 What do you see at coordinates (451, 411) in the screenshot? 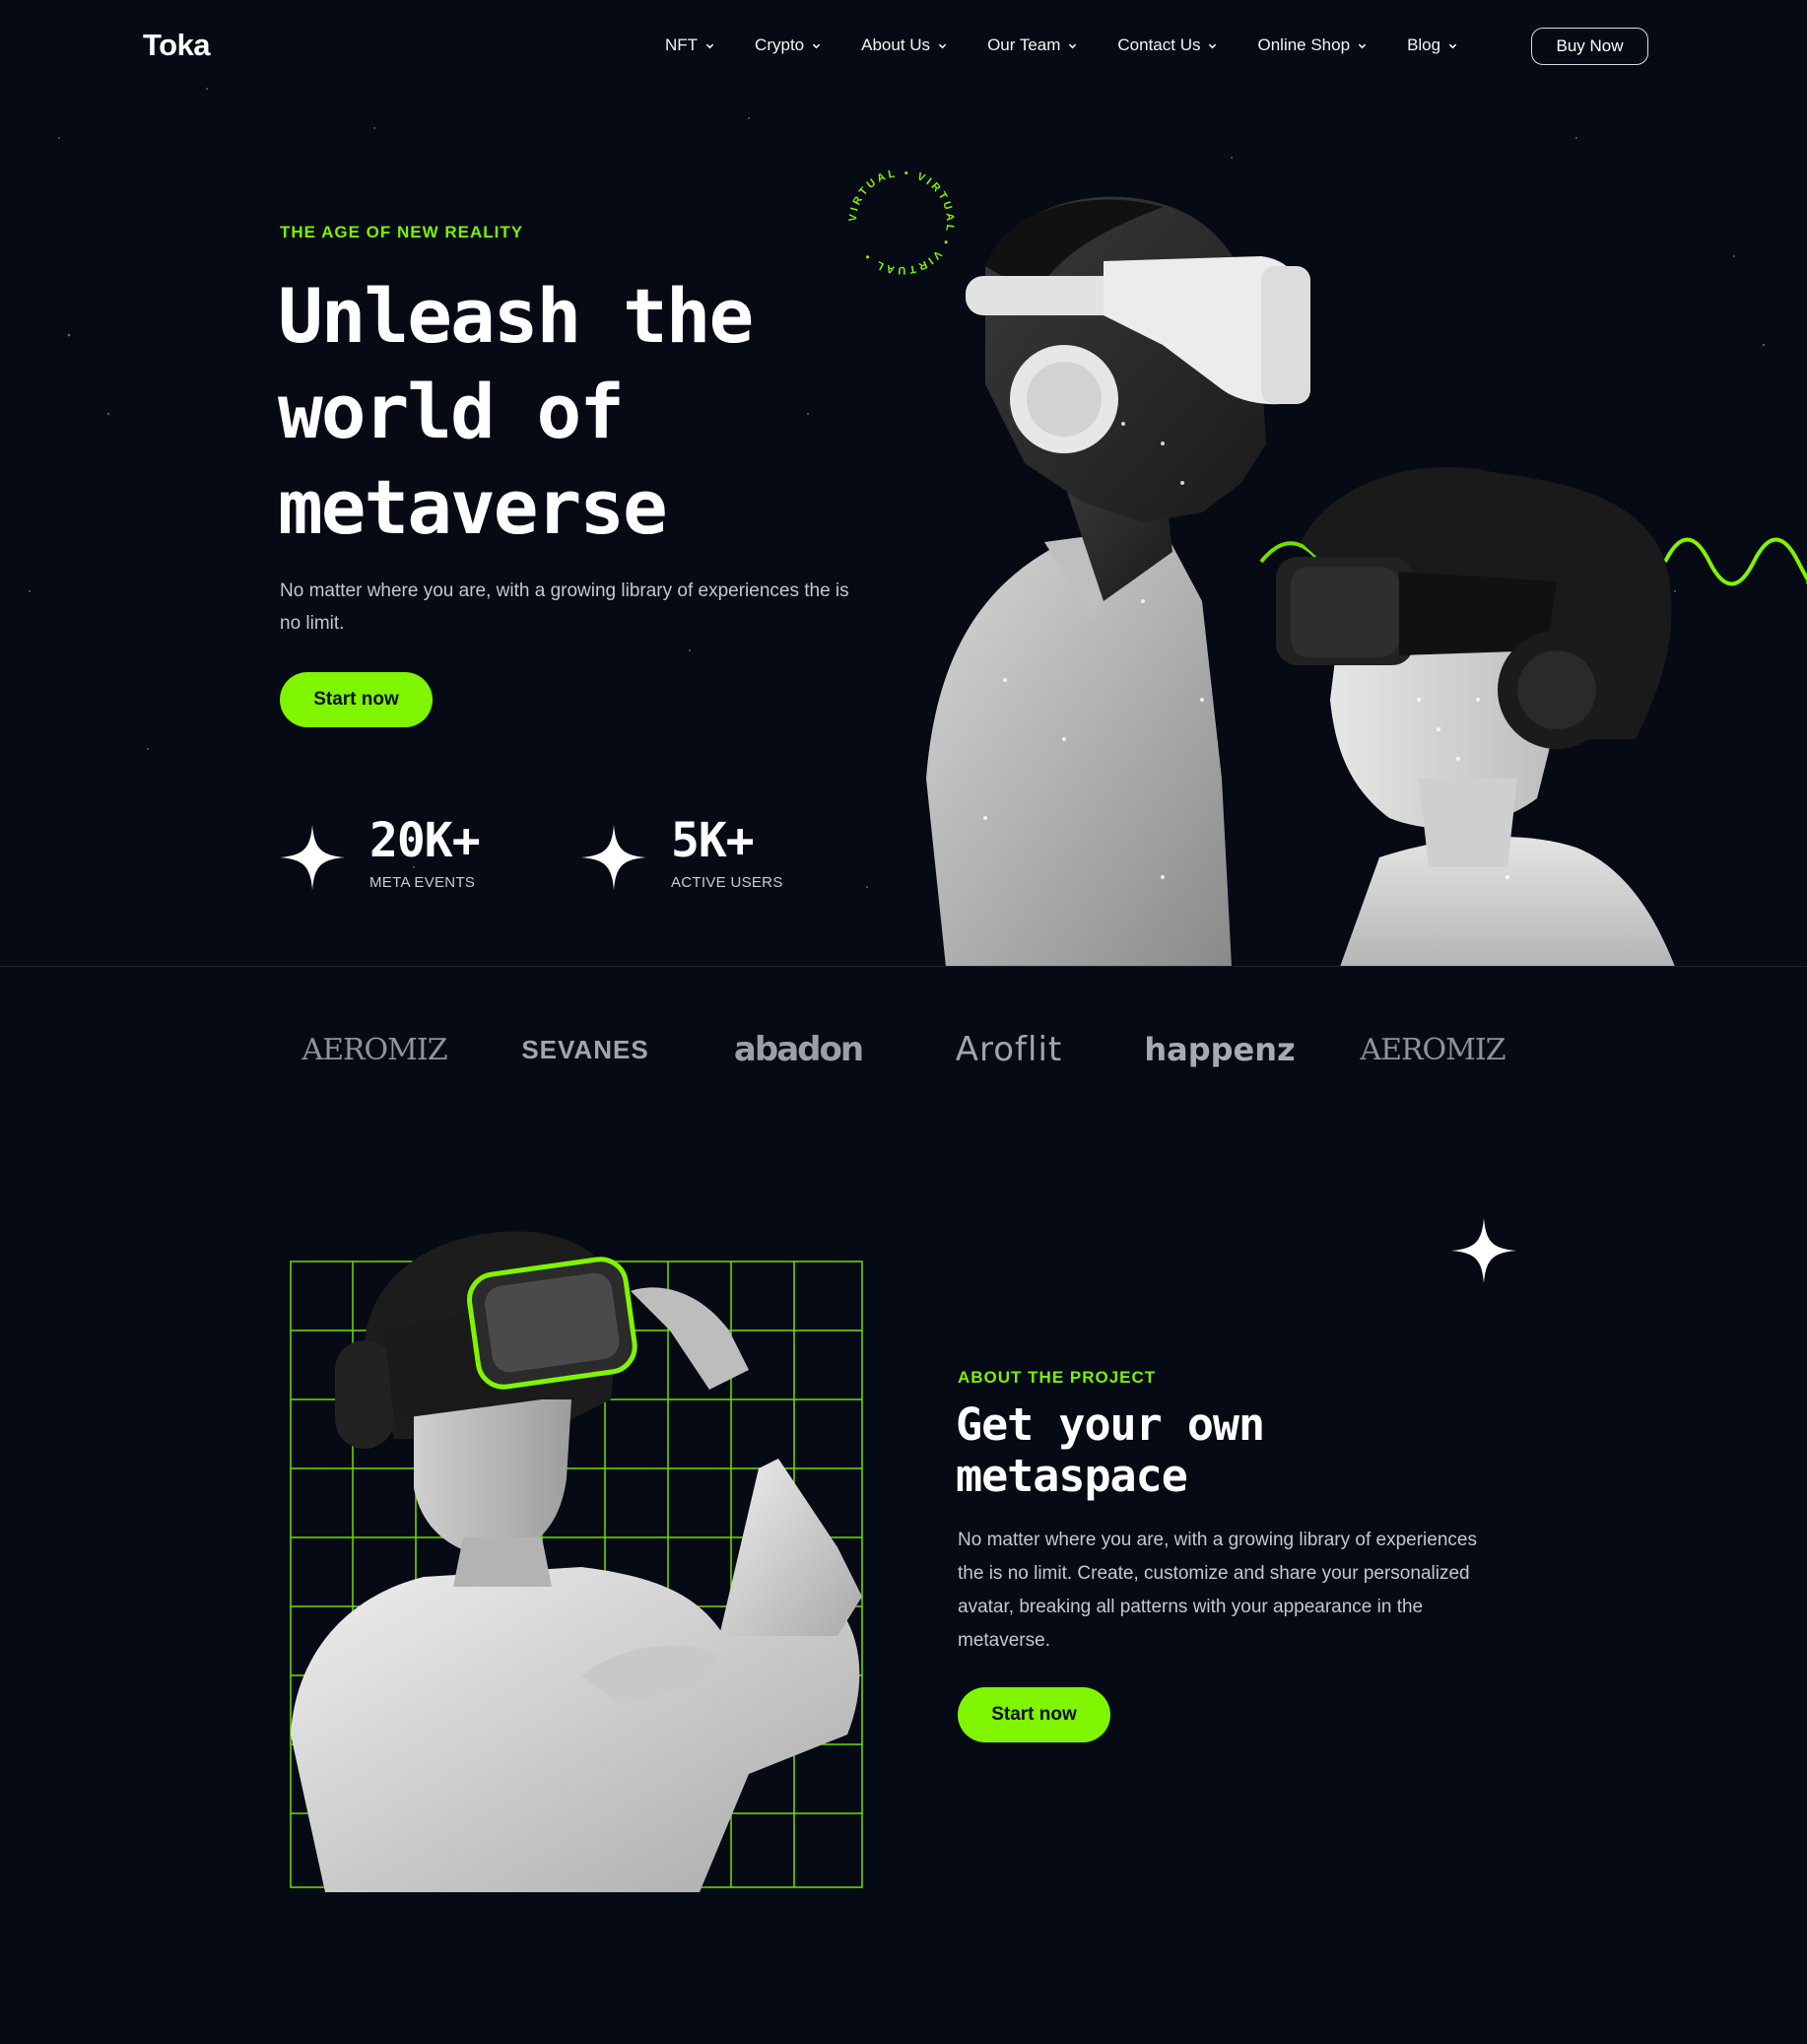
I see `hero-title-line: world of` at bounding box center [451, 411].